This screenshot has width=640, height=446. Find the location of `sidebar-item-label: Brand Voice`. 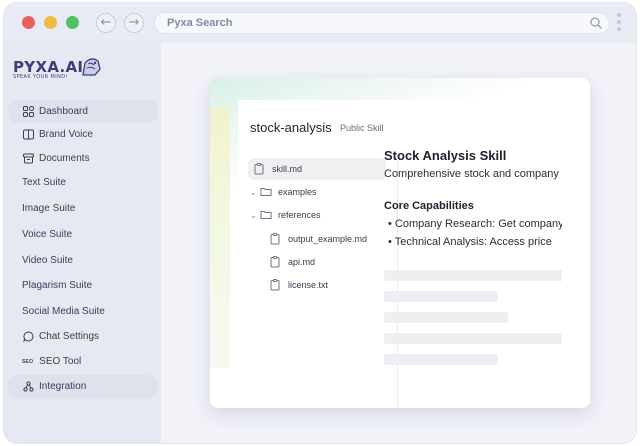

sidebar-item-label: Brand Voice is located at coordinates (66, 134).